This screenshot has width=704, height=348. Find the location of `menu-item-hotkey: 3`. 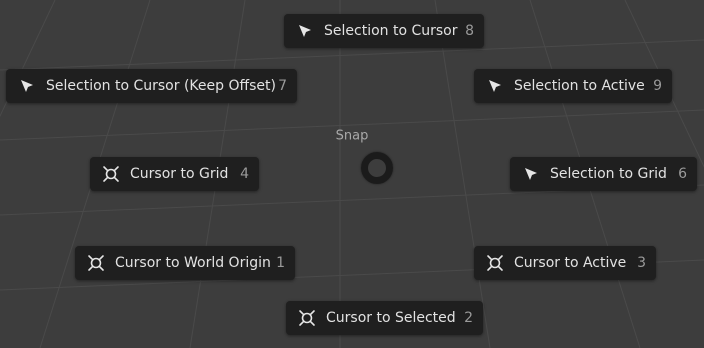

menu-item-hotkey: 3 is located at coordinates (641, 263).